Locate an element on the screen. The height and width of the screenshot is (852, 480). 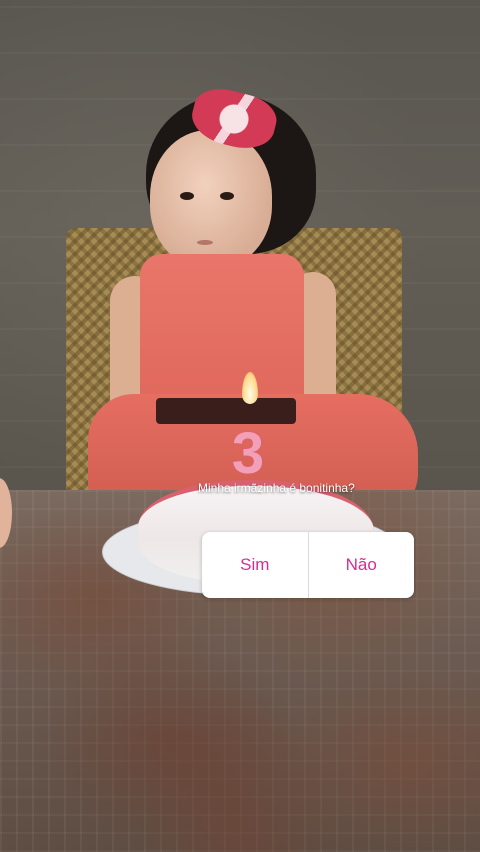
girl-face is located at coordinates (211, 199).